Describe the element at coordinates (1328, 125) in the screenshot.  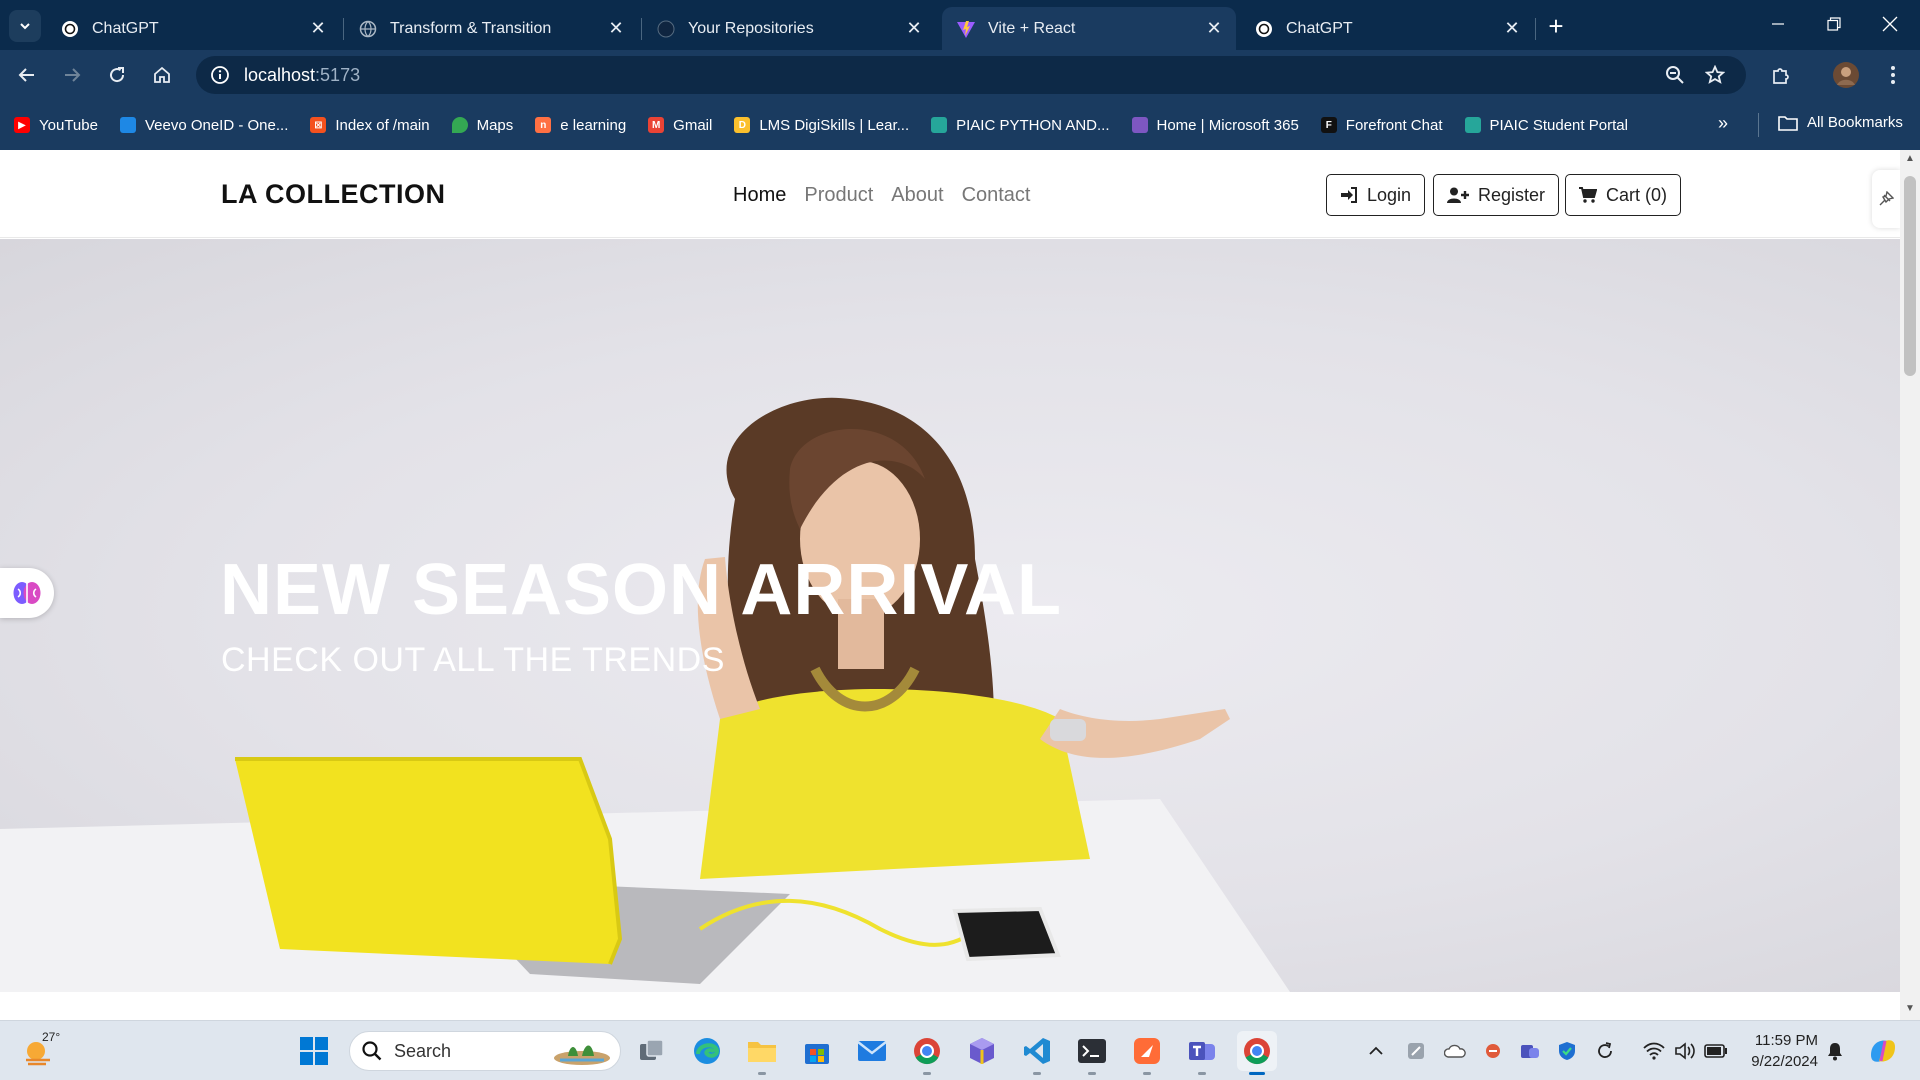
I see `forefront-icon: F` at that location.